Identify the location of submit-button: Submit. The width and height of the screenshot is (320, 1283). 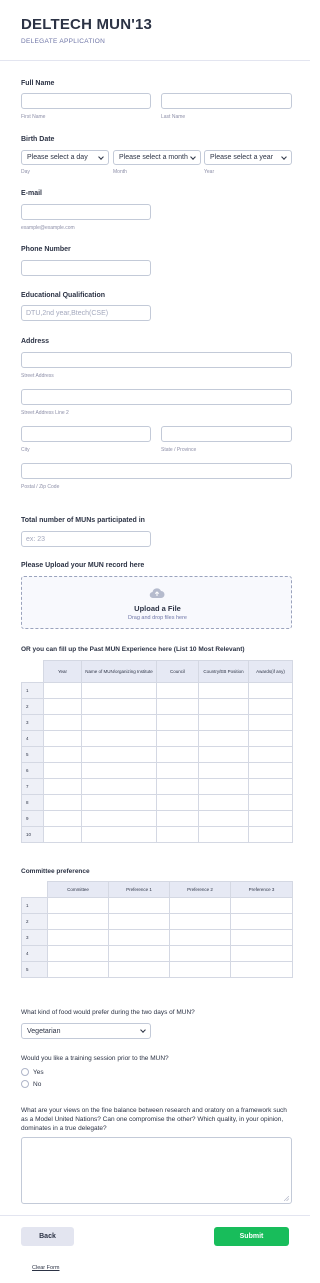
(251, 1236).